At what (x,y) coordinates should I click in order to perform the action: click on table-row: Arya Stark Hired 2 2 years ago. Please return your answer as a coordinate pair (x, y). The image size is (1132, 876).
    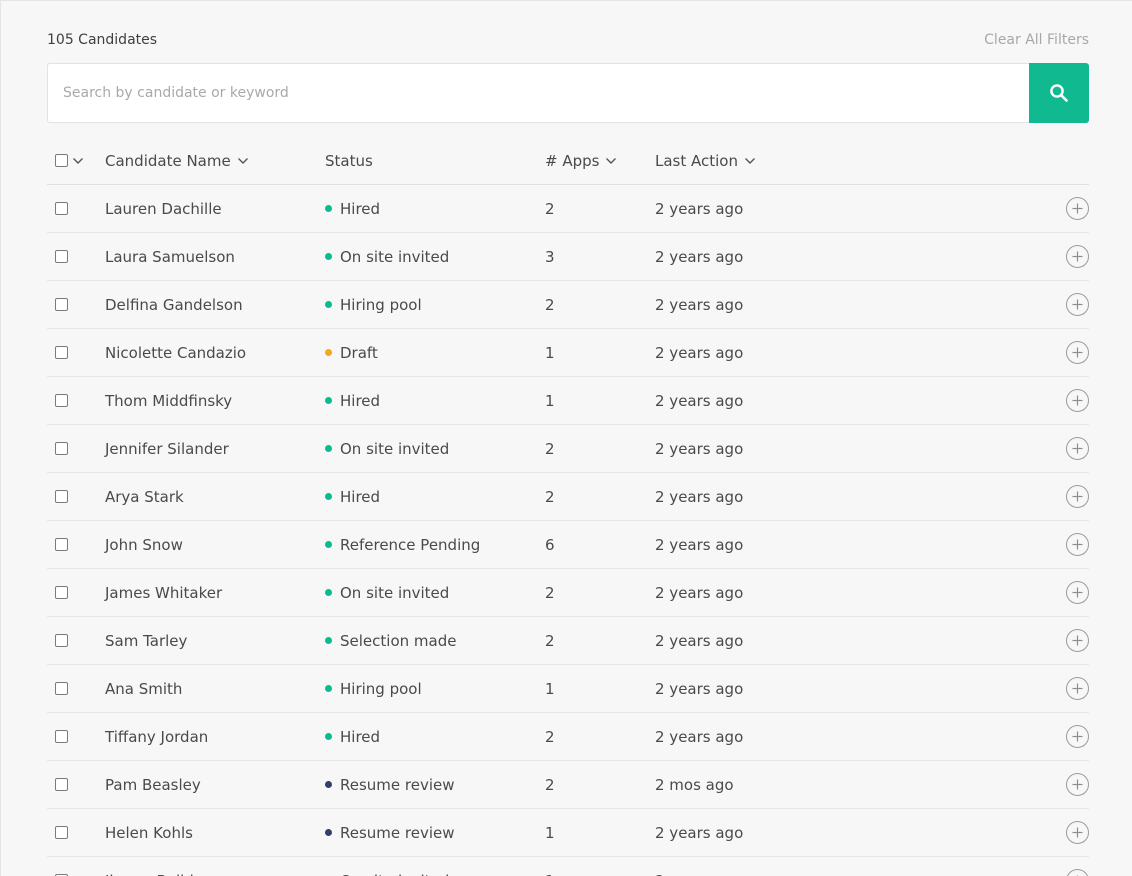
    Looking at the image, I should click on (568, 497).